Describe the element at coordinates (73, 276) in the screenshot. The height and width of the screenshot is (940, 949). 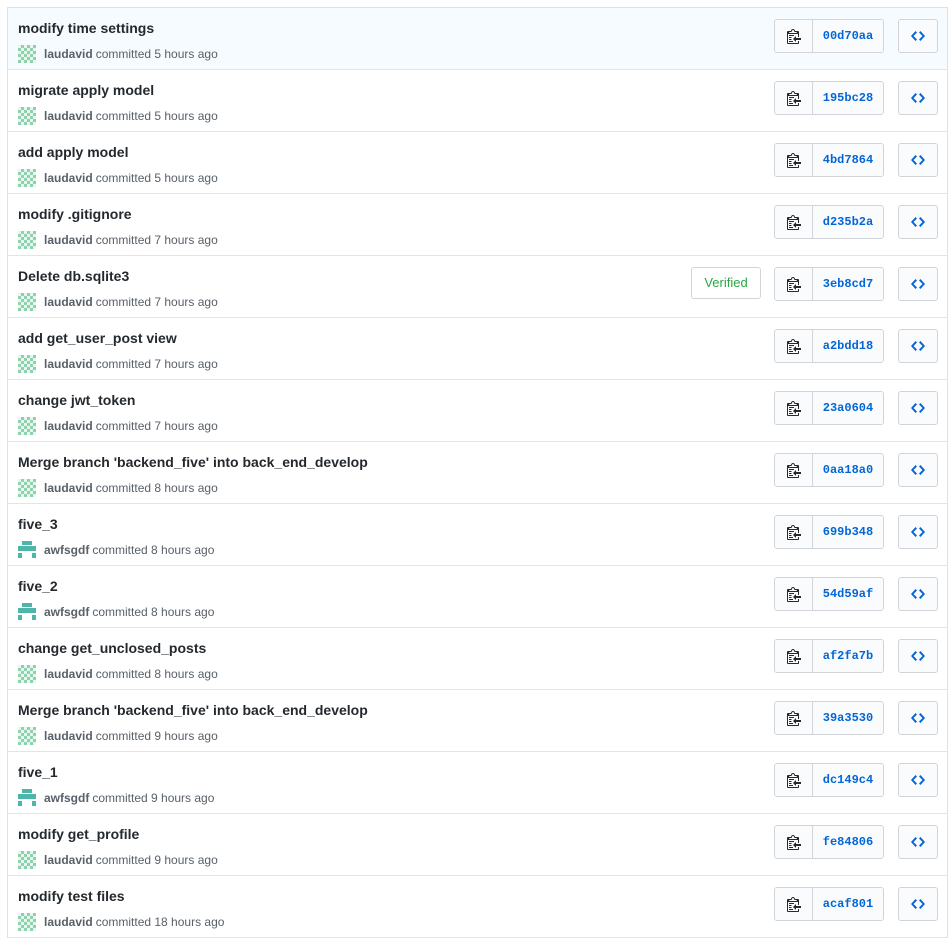
I see `commit-message-link: Delete db.sqlite3` at that location.